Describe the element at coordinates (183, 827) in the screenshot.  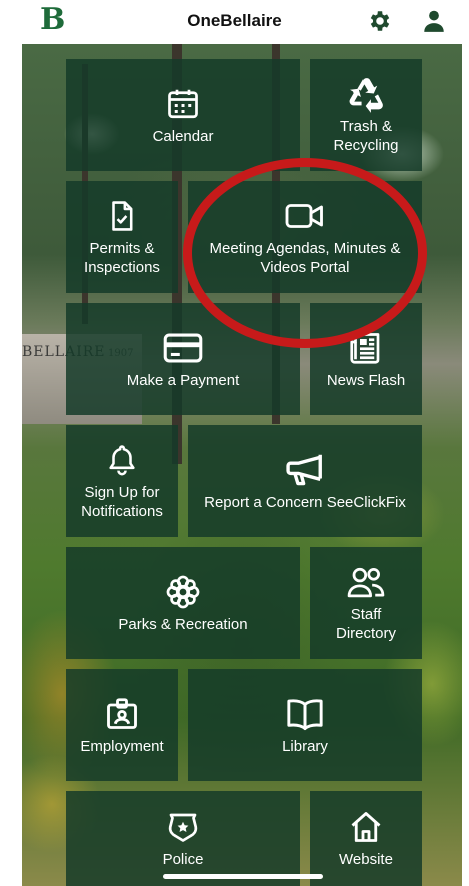
I see `police-badge-icon` at that location.